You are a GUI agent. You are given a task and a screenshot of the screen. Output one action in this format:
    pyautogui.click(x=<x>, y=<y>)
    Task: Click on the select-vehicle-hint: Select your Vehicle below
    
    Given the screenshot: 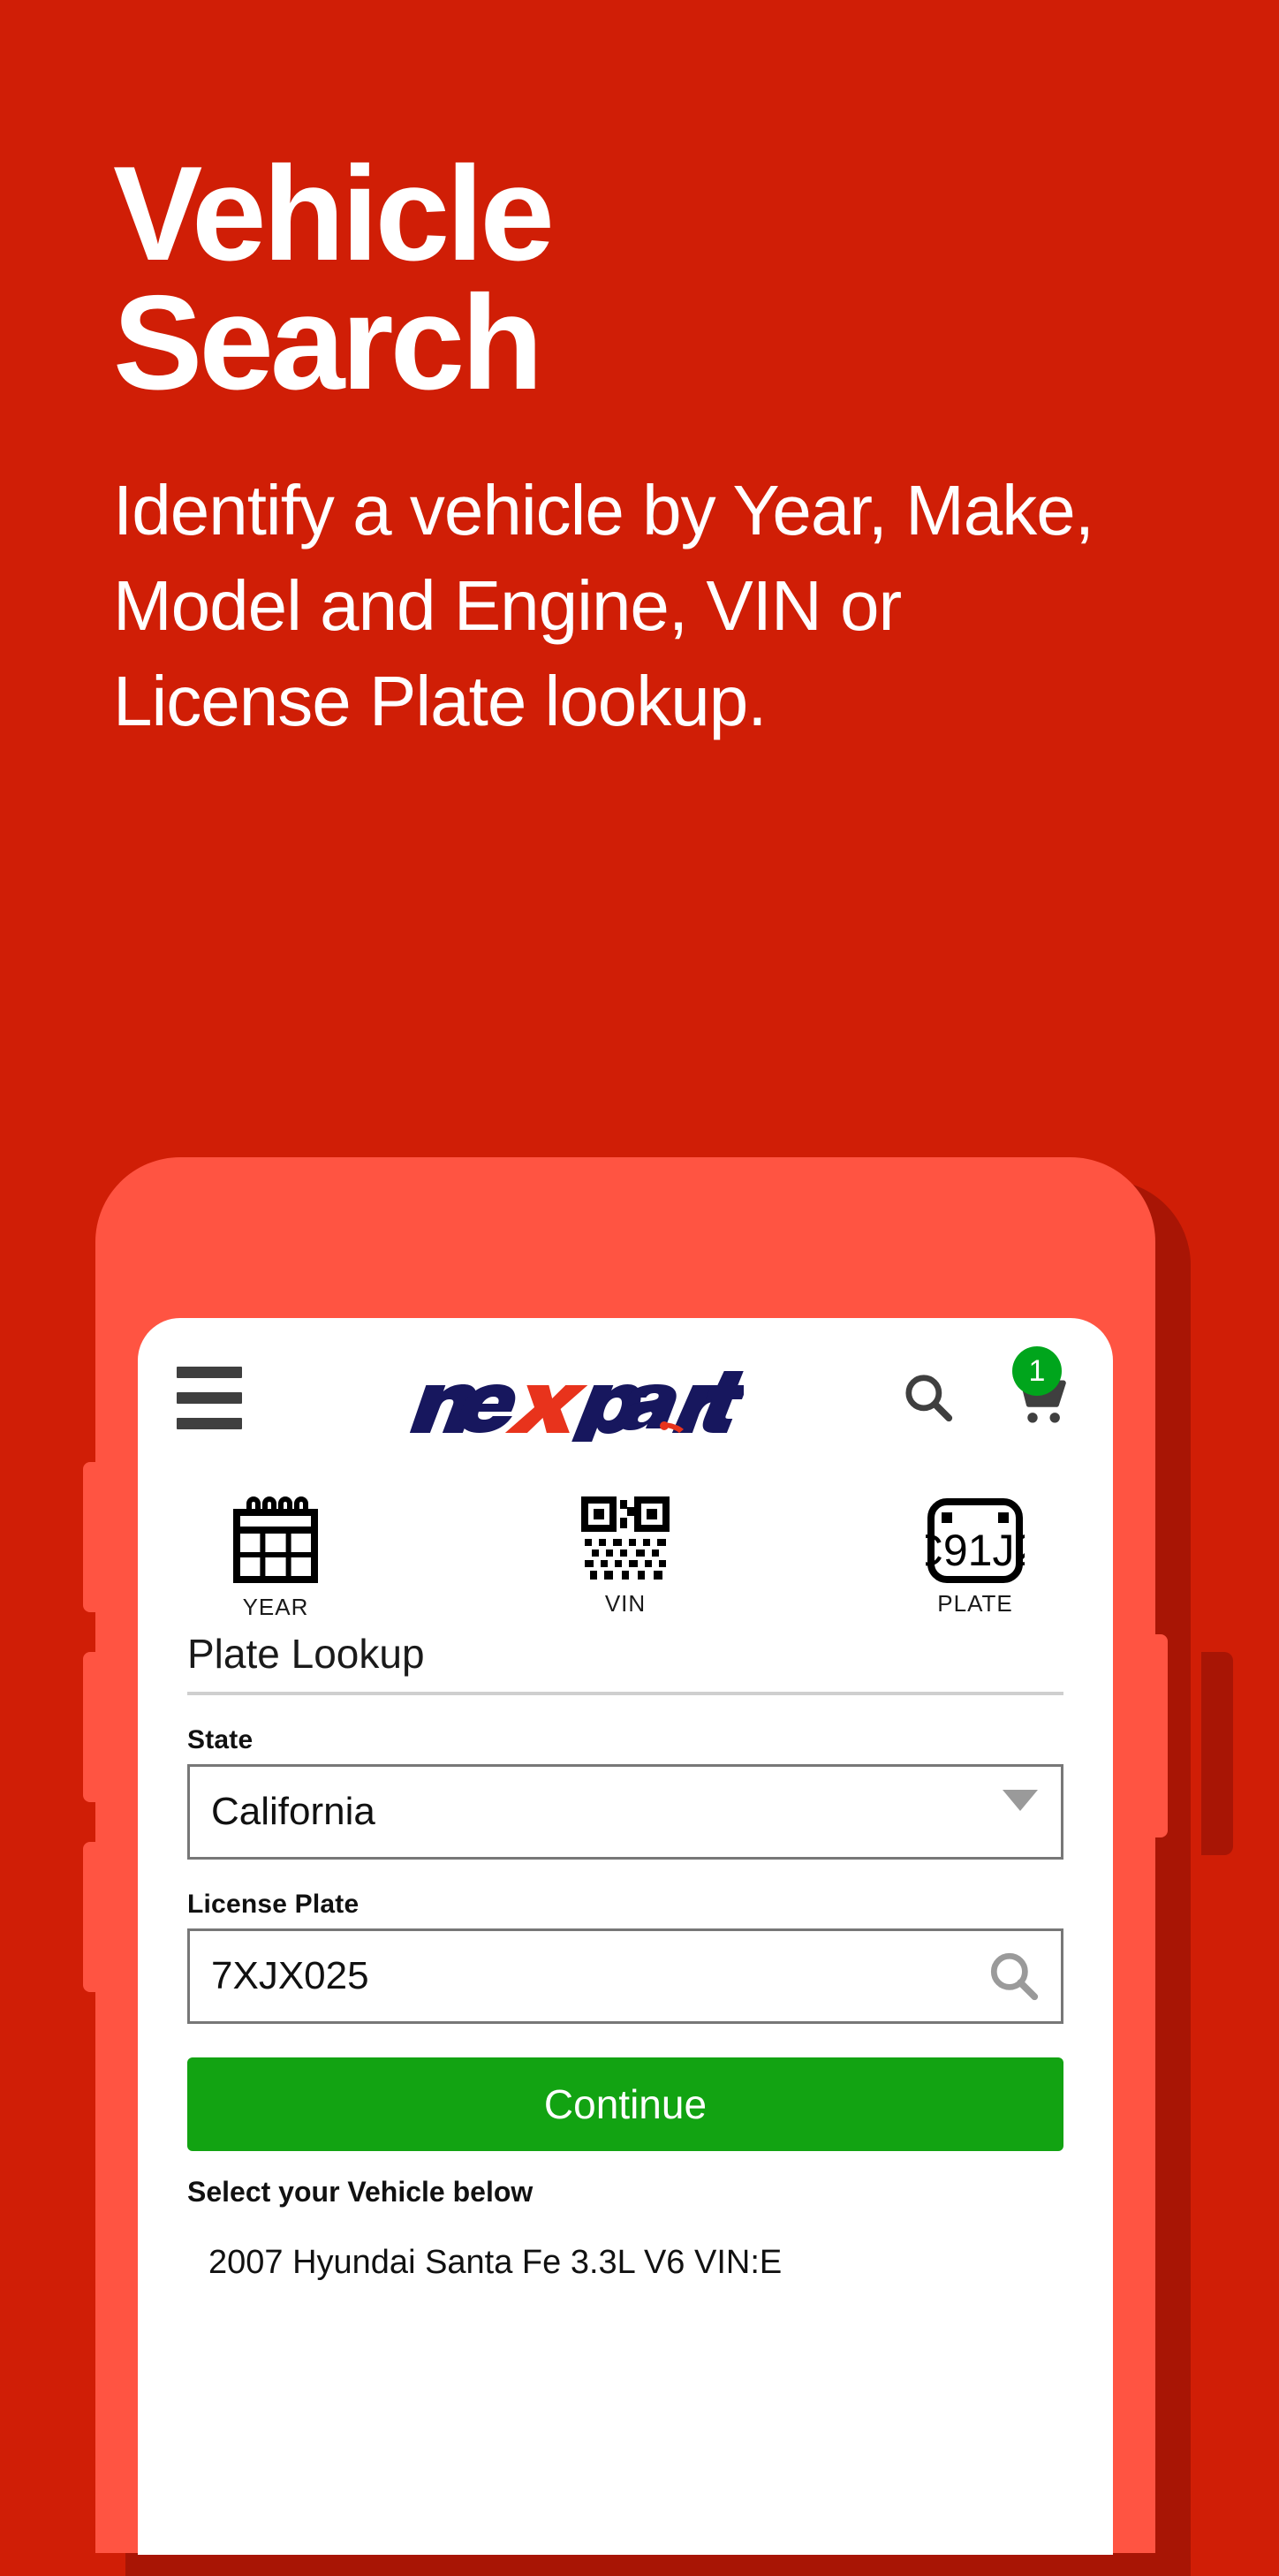 What is the action you would take?
    pyautogui.click(x=360, y=2192)
    